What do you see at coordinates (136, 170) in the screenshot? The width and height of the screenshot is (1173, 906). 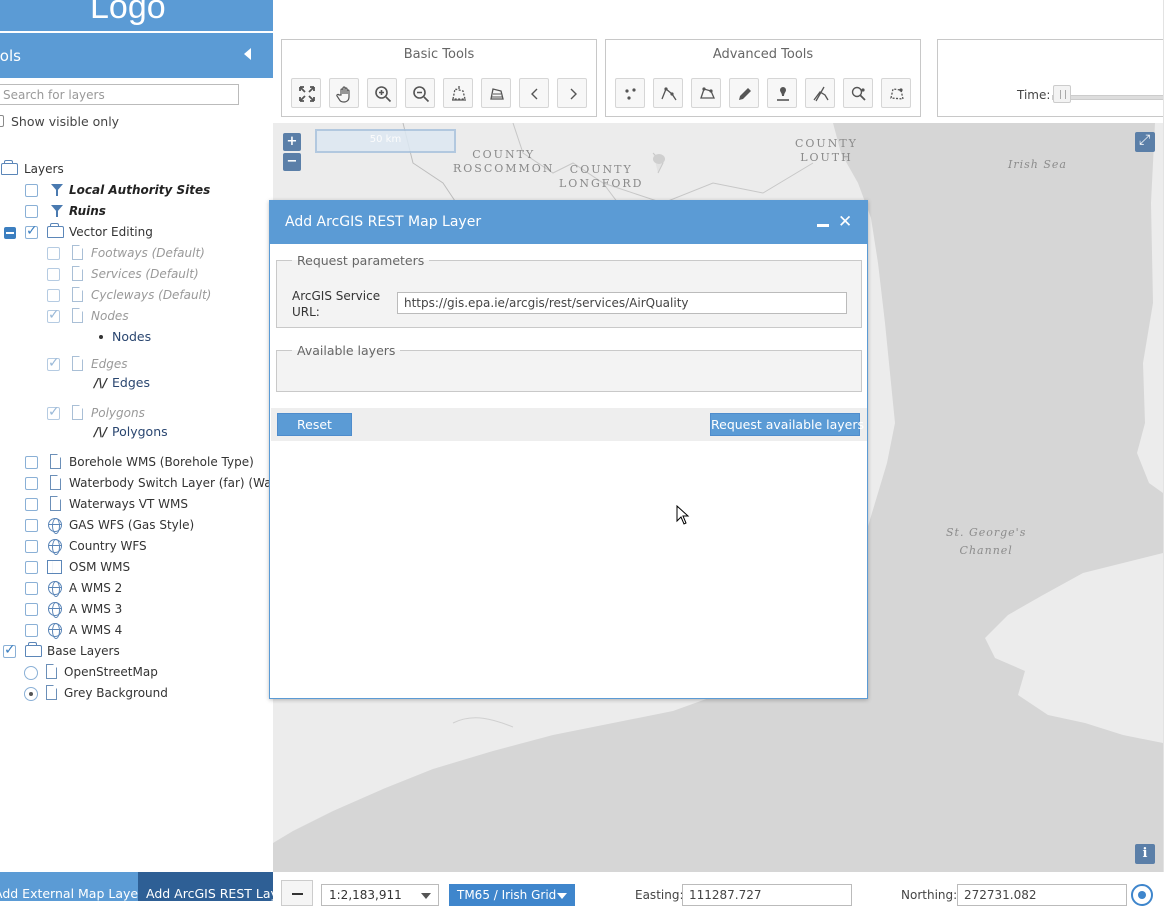 I see `tree-layers-root: Layers` at bounding box center [136, 170].